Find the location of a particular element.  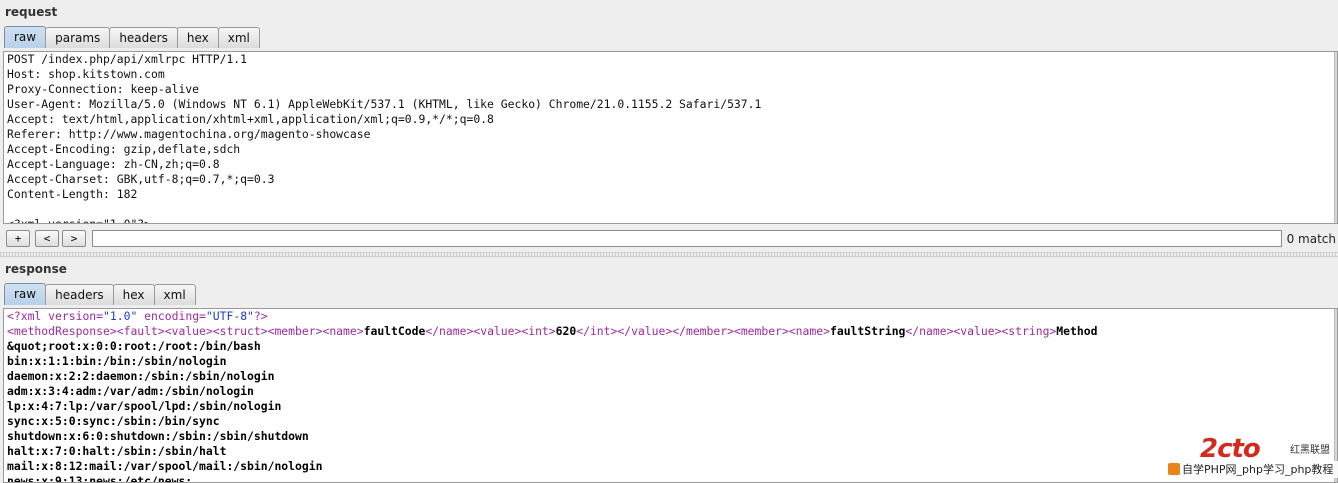

xml-tags-int-open: </name><value><int> is located at coordinates (490, 331).